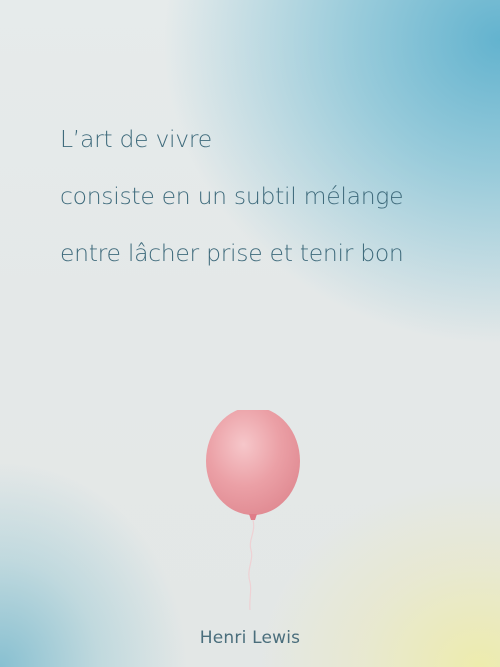  I want to click on quote-line-2: consiste en un subtil mélange, so click(232, 196).